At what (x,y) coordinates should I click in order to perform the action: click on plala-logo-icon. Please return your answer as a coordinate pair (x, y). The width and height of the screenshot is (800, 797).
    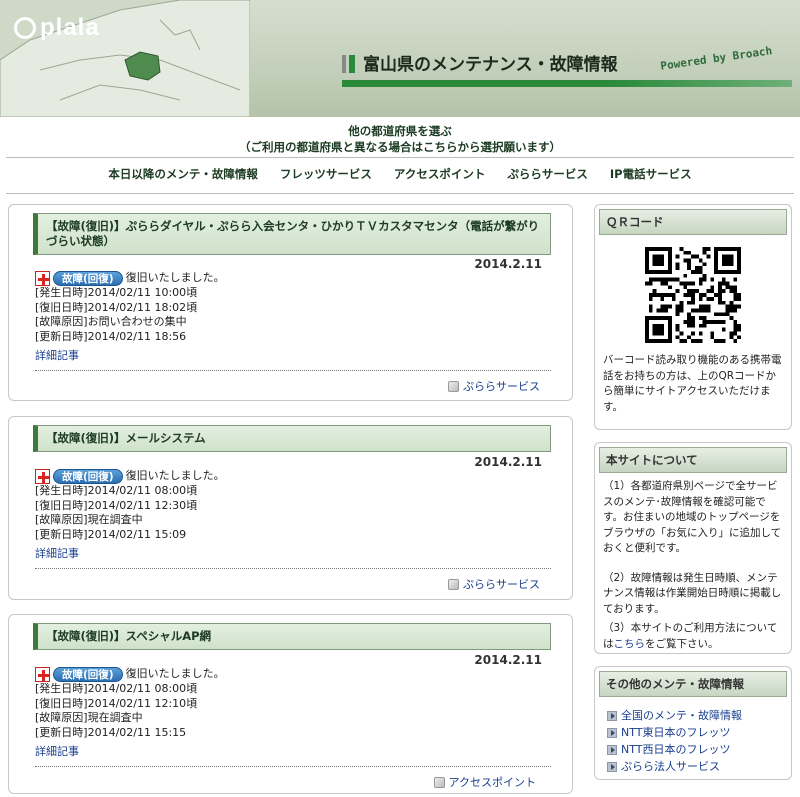
    Looking at the image, I should click on (25, 28).